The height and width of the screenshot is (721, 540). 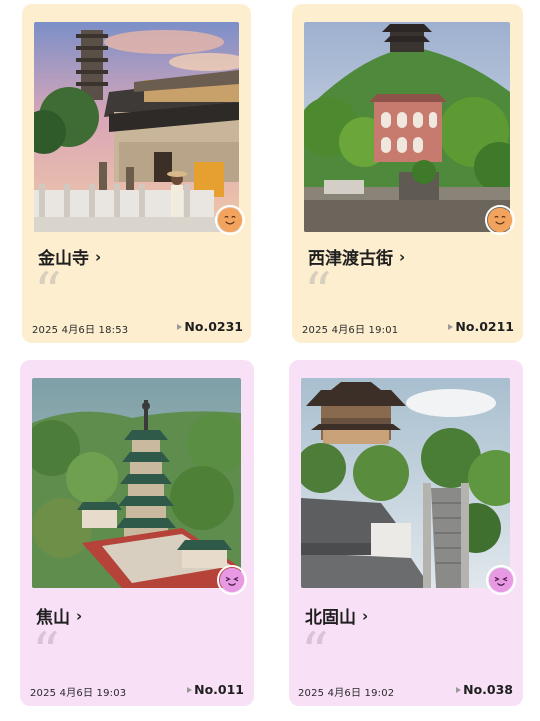 I want to click on card-number-text: No.0231, so click(x=213, y=326).